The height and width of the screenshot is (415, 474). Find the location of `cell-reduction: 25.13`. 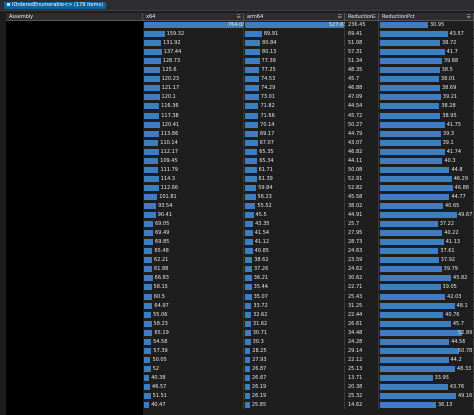

cell-reduction: 25.13 is located at coordinates (362, 368).